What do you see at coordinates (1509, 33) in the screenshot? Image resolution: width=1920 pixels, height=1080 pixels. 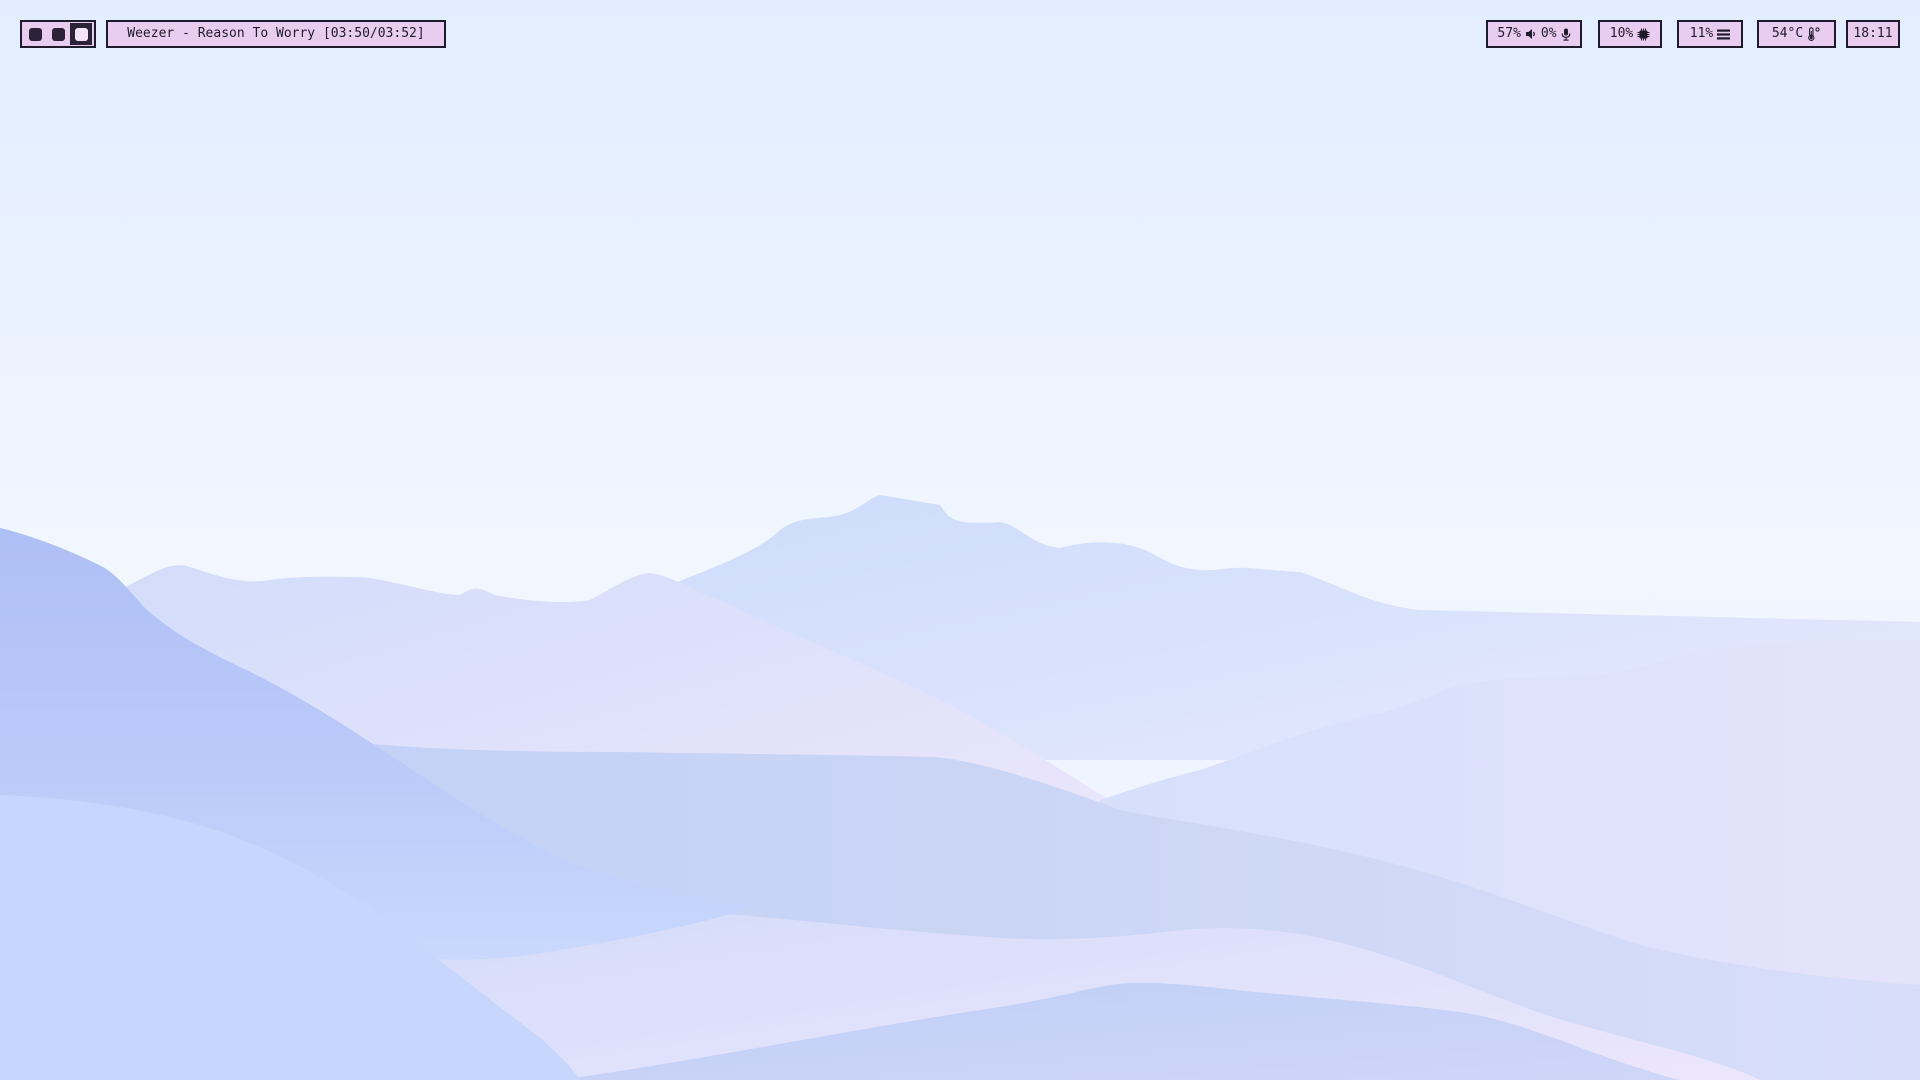 I see `volume-value: 57%` at bounding box center [1509, 33].